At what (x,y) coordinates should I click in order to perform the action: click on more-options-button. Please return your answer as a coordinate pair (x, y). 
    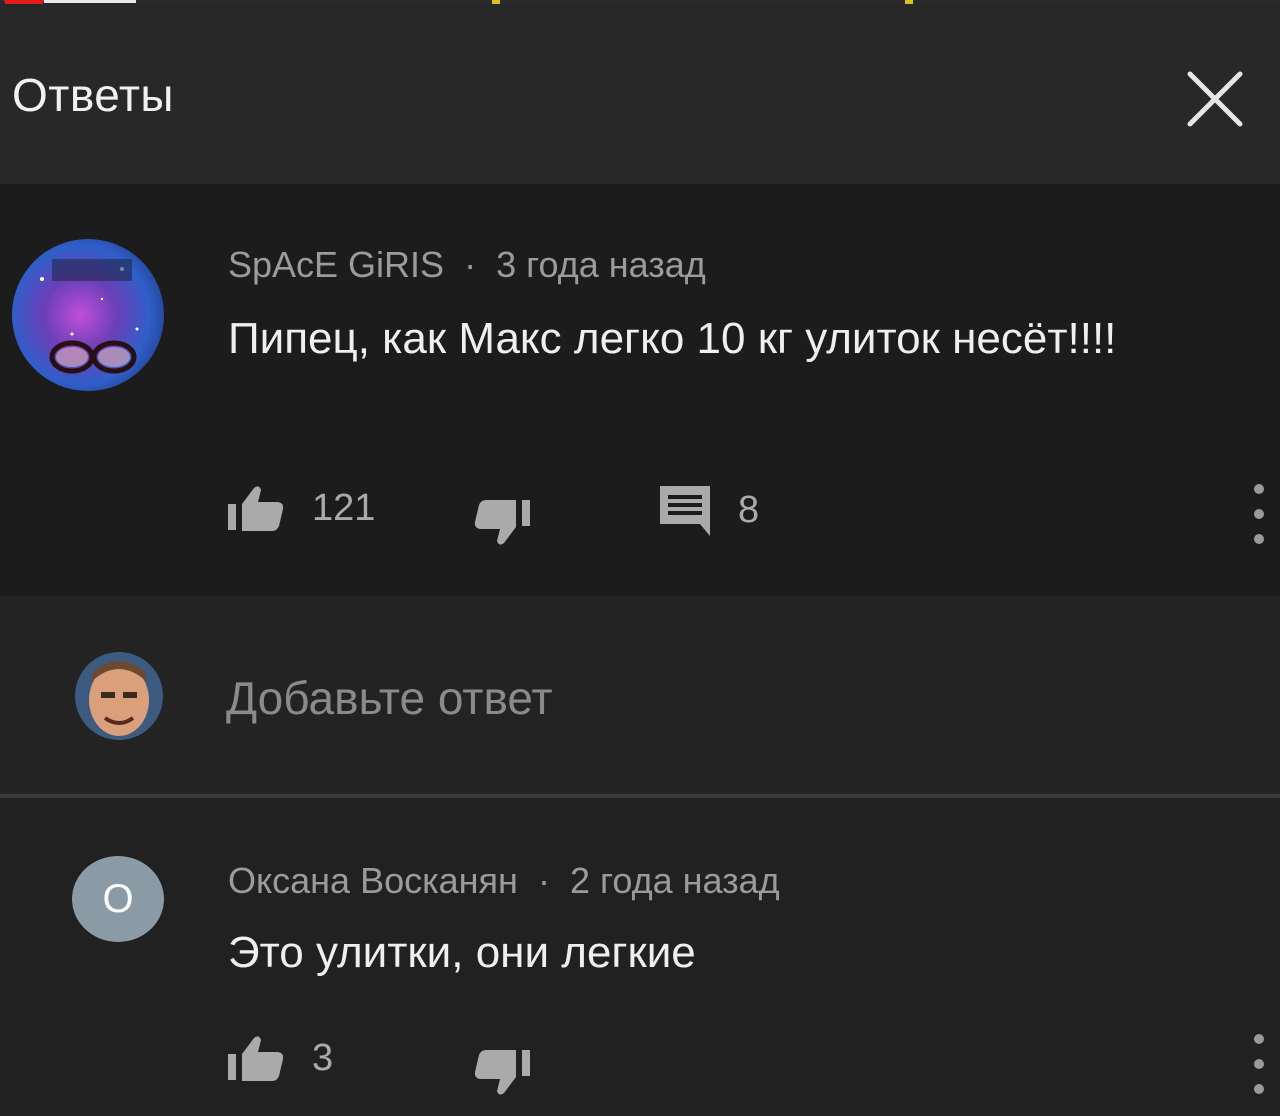
    Looking at the image, I should click on (1259, 514).